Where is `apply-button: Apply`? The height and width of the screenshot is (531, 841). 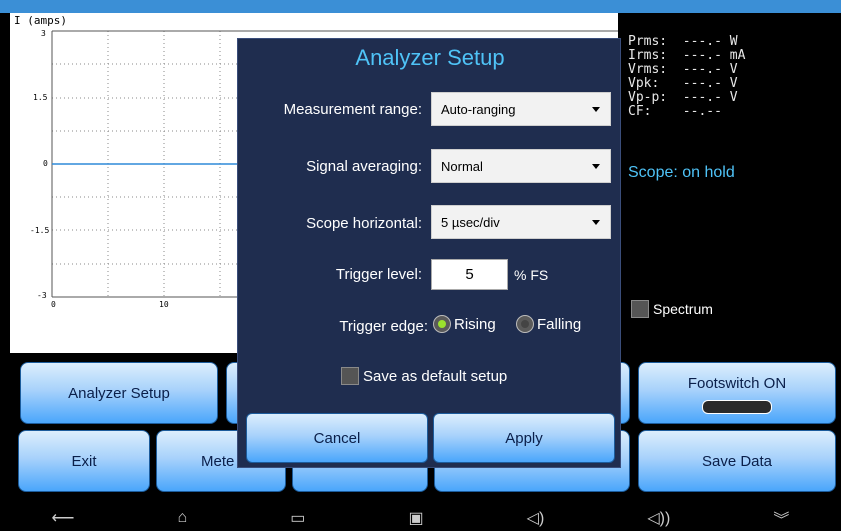 apply-button: Apply is located at coordinates (524, 438).